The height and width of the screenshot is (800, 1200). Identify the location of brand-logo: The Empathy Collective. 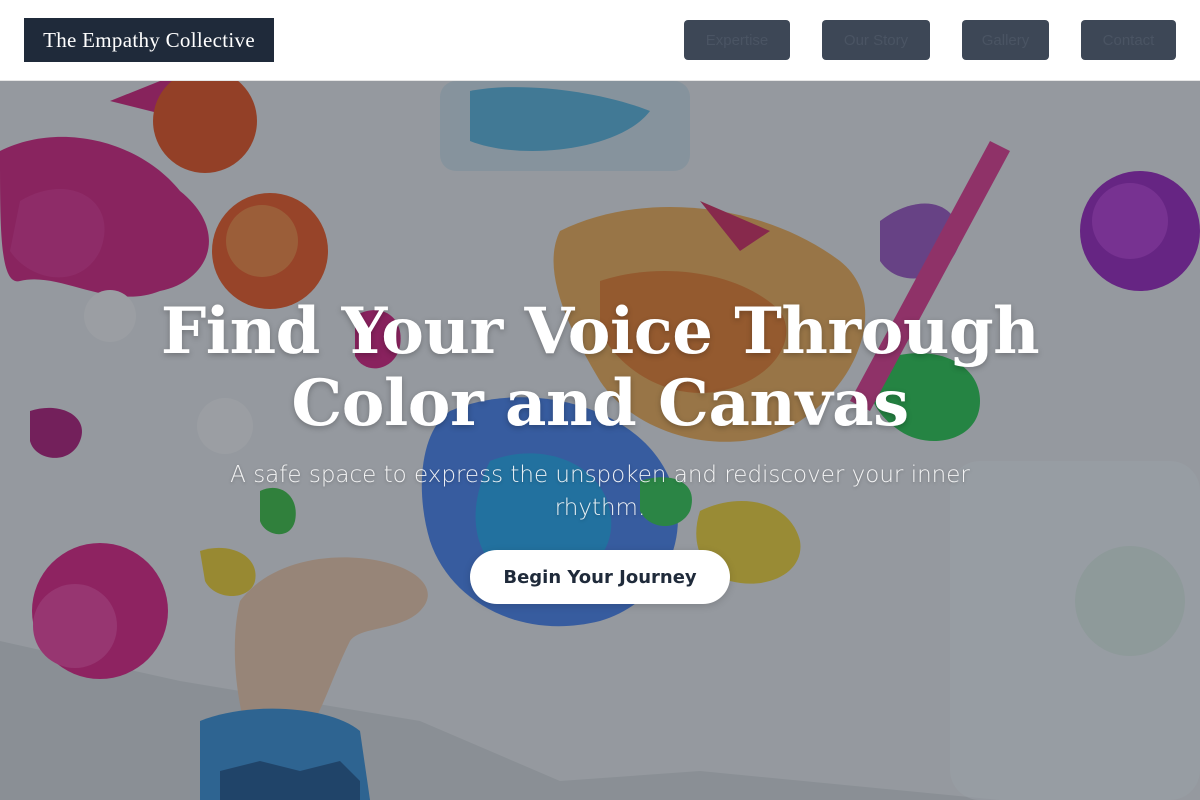
(149, 40).